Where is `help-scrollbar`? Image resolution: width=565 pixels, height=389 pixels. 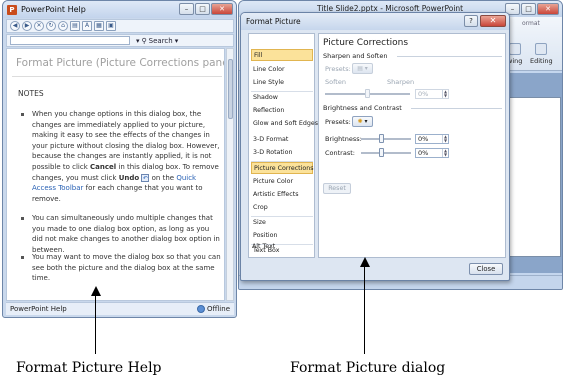 help-scrollbar is located at coordinates (230, 174).